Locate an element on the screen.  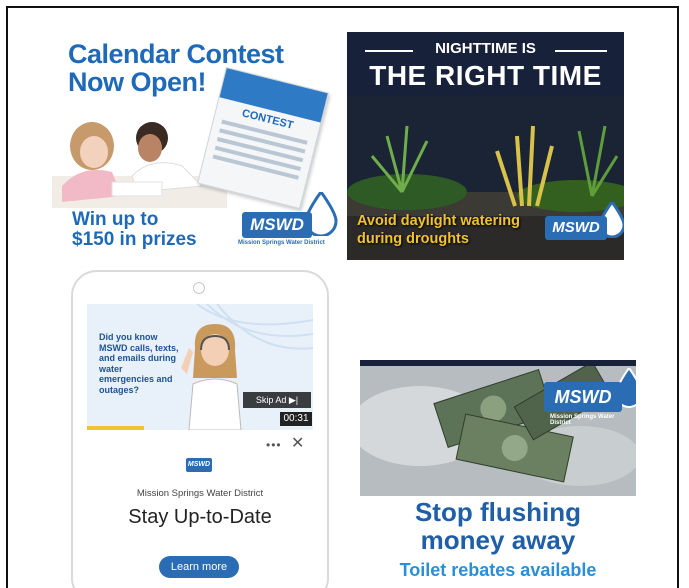
skip-ad-button: Skip Ad ▶| is located at coordinates (277, 400).